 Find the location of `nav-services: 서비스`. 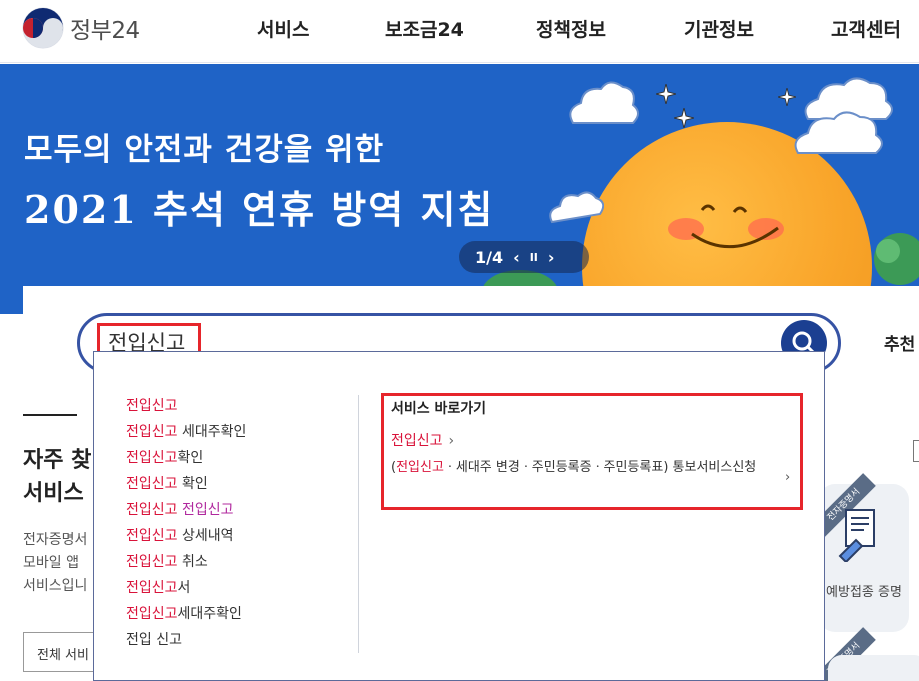

nav-services: 서비스 is located at coordinates (283, 28).